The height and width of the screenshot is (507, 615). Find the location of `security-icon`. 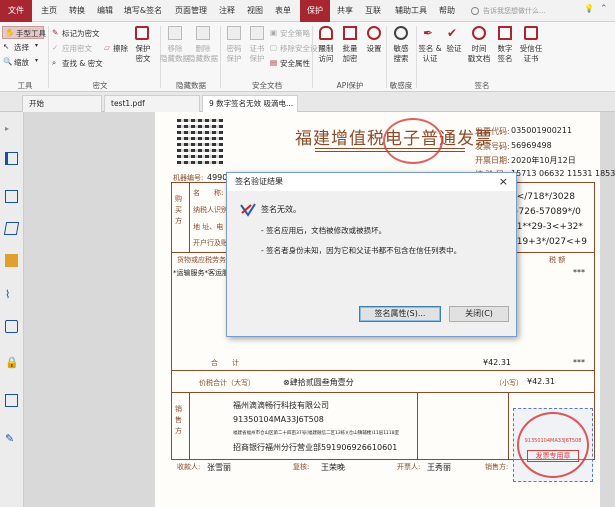

security-icon is located at coordinates (11, 326).